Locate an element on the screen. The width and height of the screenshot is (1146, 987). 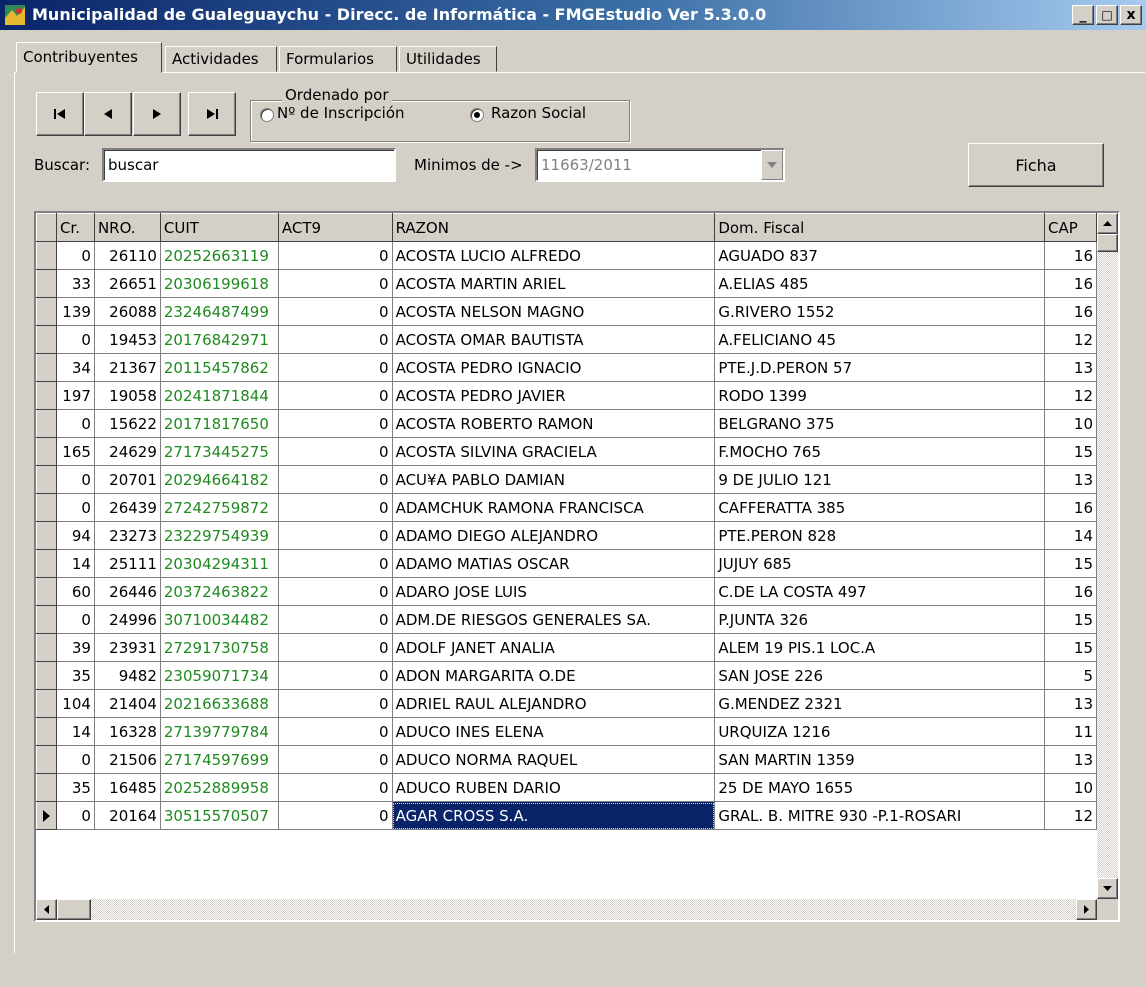
vertical-scrollbar is located at coordinates (1107, 556).